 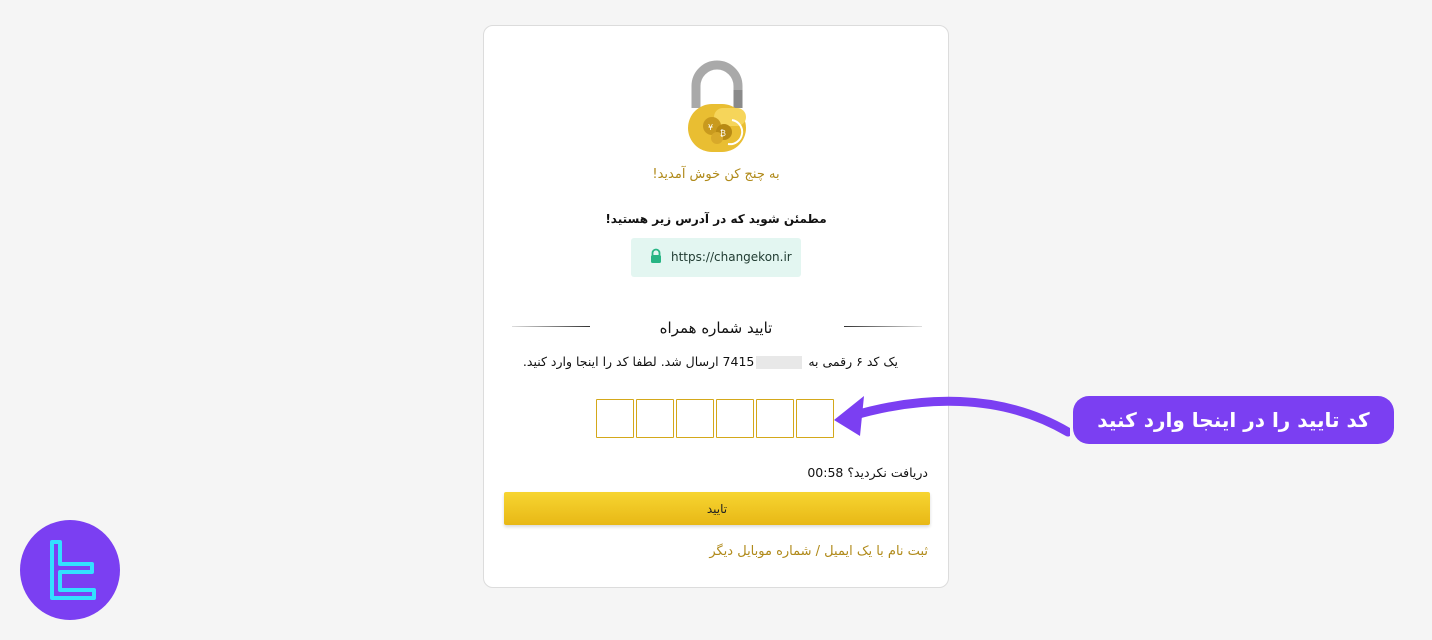 I want to click on phone-number: 7415, so click(x=764, y=361).